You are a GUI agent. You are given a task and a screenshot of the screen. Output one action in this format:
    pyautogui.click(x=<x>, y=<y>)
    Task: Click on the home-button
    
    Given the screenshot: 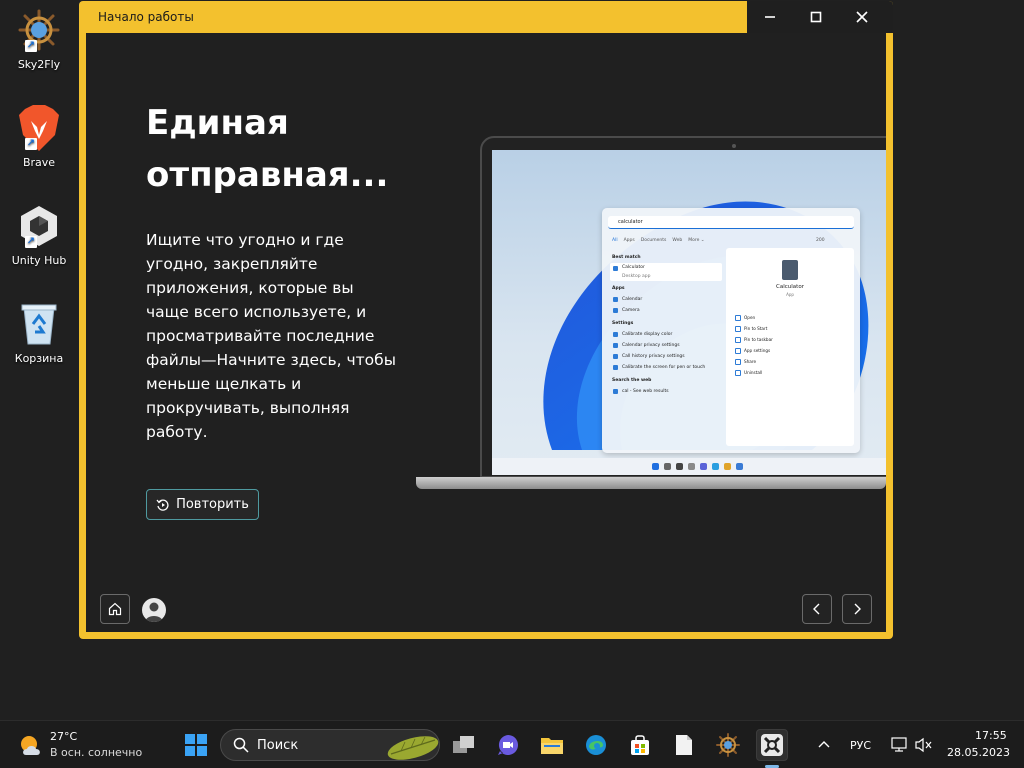 What is the action you would take?
    pyautogui.click(x=115, y=609)
    